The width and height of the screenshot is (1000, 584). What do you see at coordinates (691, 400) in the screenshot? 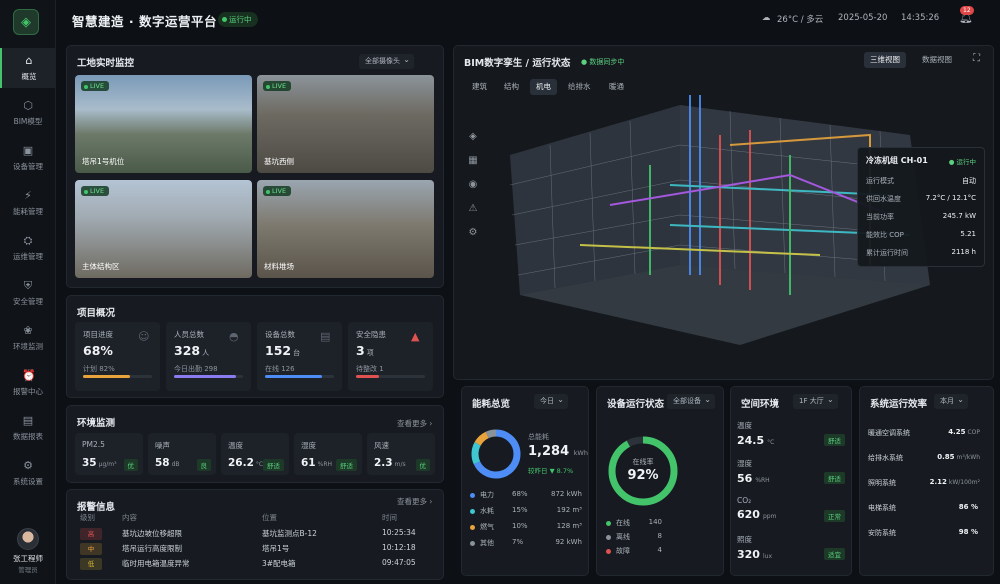
I see `device-filter-select: 全部设备` at bounding box center [691, 400].